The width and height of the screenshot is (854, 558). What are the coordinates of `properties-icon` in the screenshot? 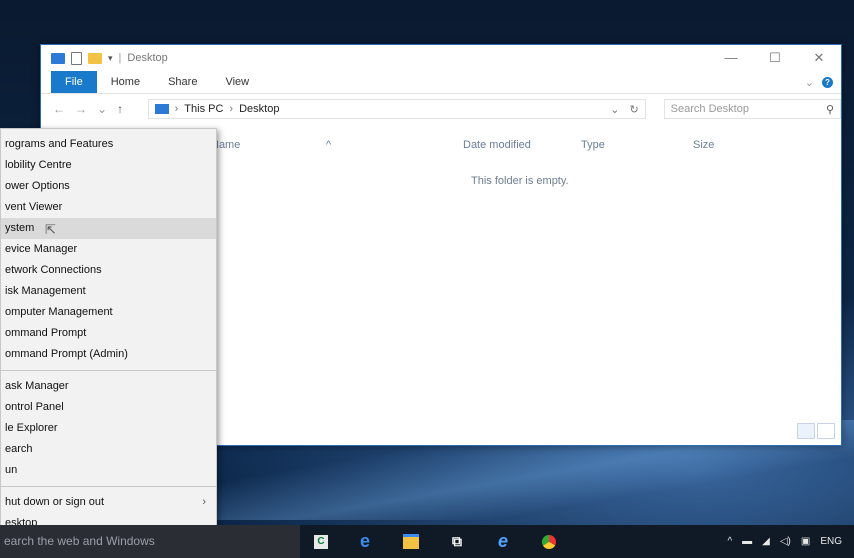 It's located at (76, 58).